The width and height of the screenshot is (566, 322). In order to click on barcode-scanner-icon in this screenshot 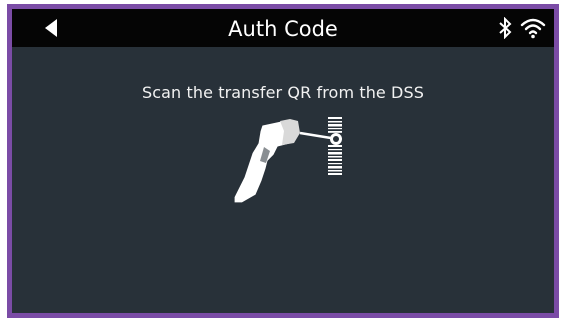, I will do `click(287, 160)`.